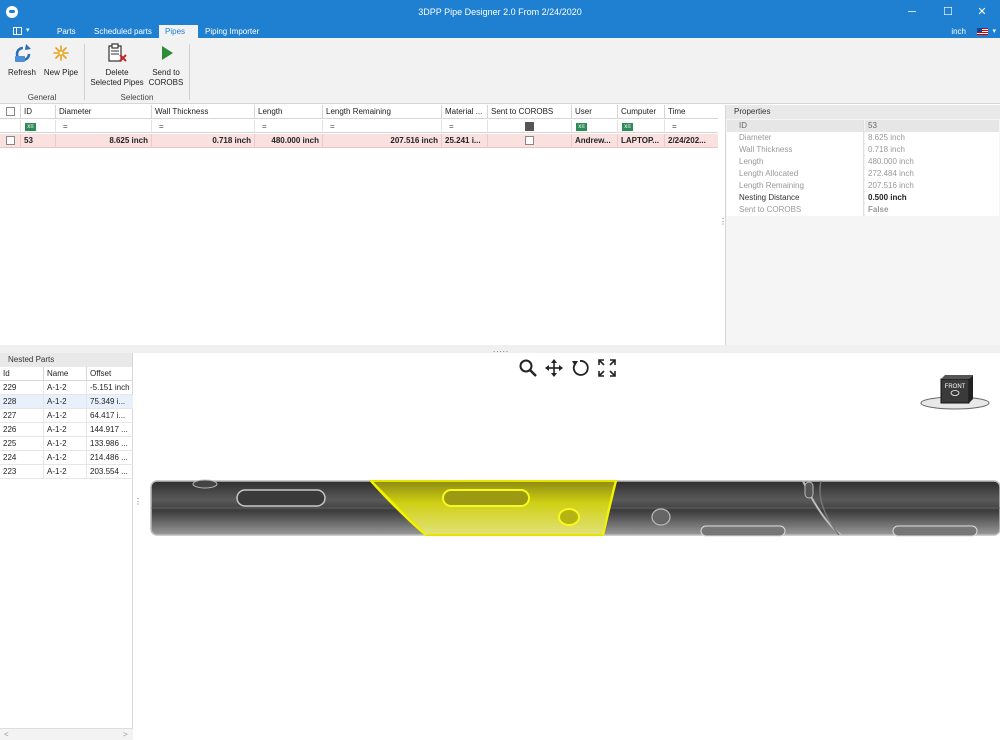 The width and height of the screenshot is (1000, 740). Describe the element at coordinates (641, 126) in the screenshot. I see `filter-cell-computer: x≡` at that location.